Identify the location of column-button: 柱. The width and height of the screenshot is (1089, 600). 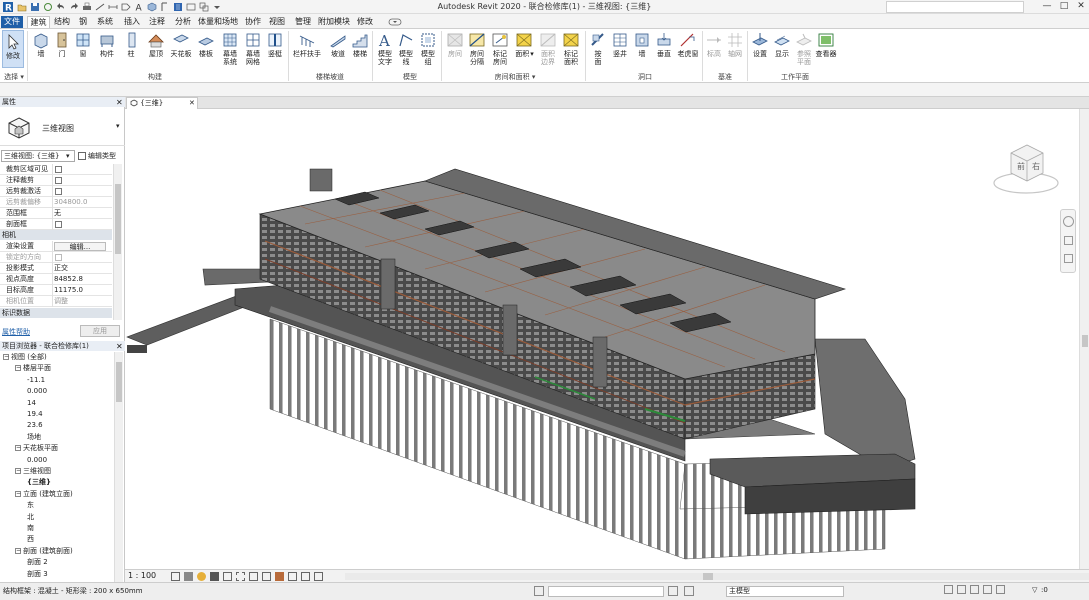
(131, 44).